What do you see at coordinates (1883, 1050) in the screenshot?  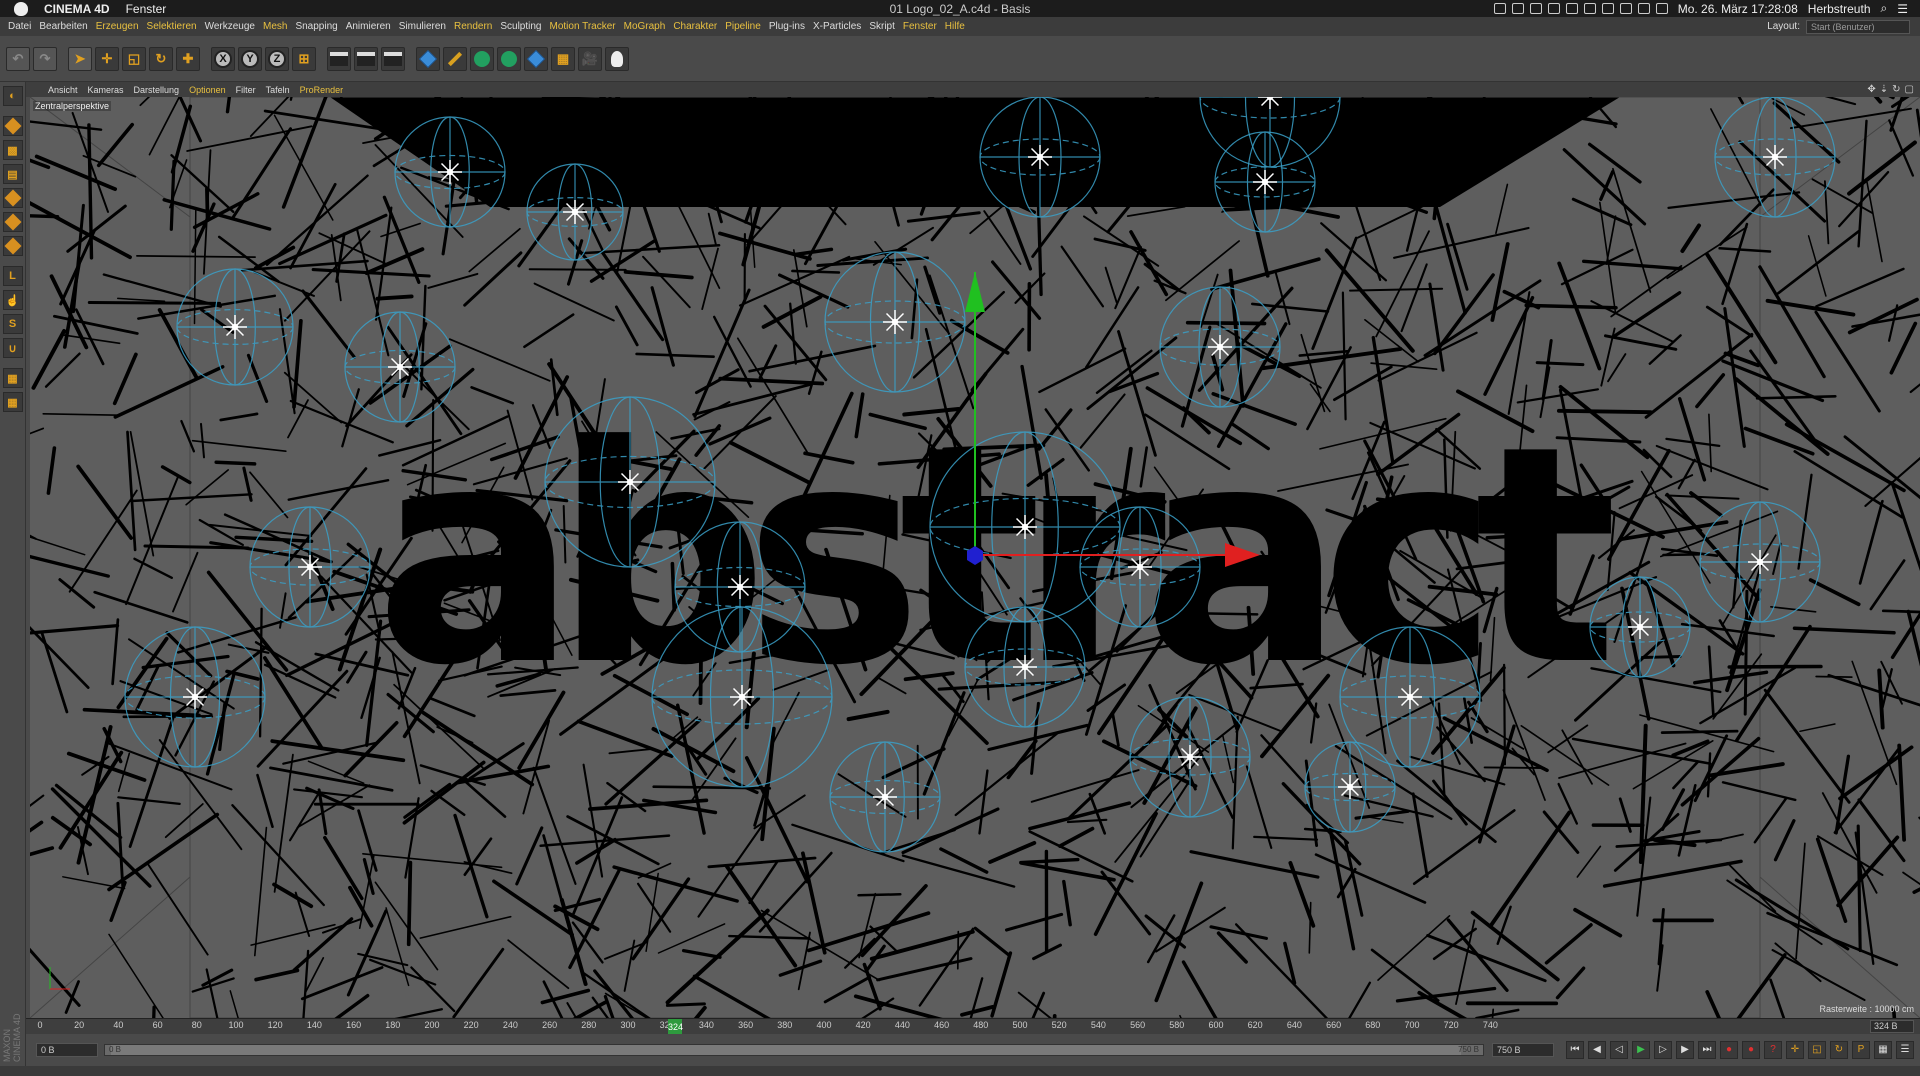 I see `point-level-button: ▦` at bounding box center [1883, 1050].